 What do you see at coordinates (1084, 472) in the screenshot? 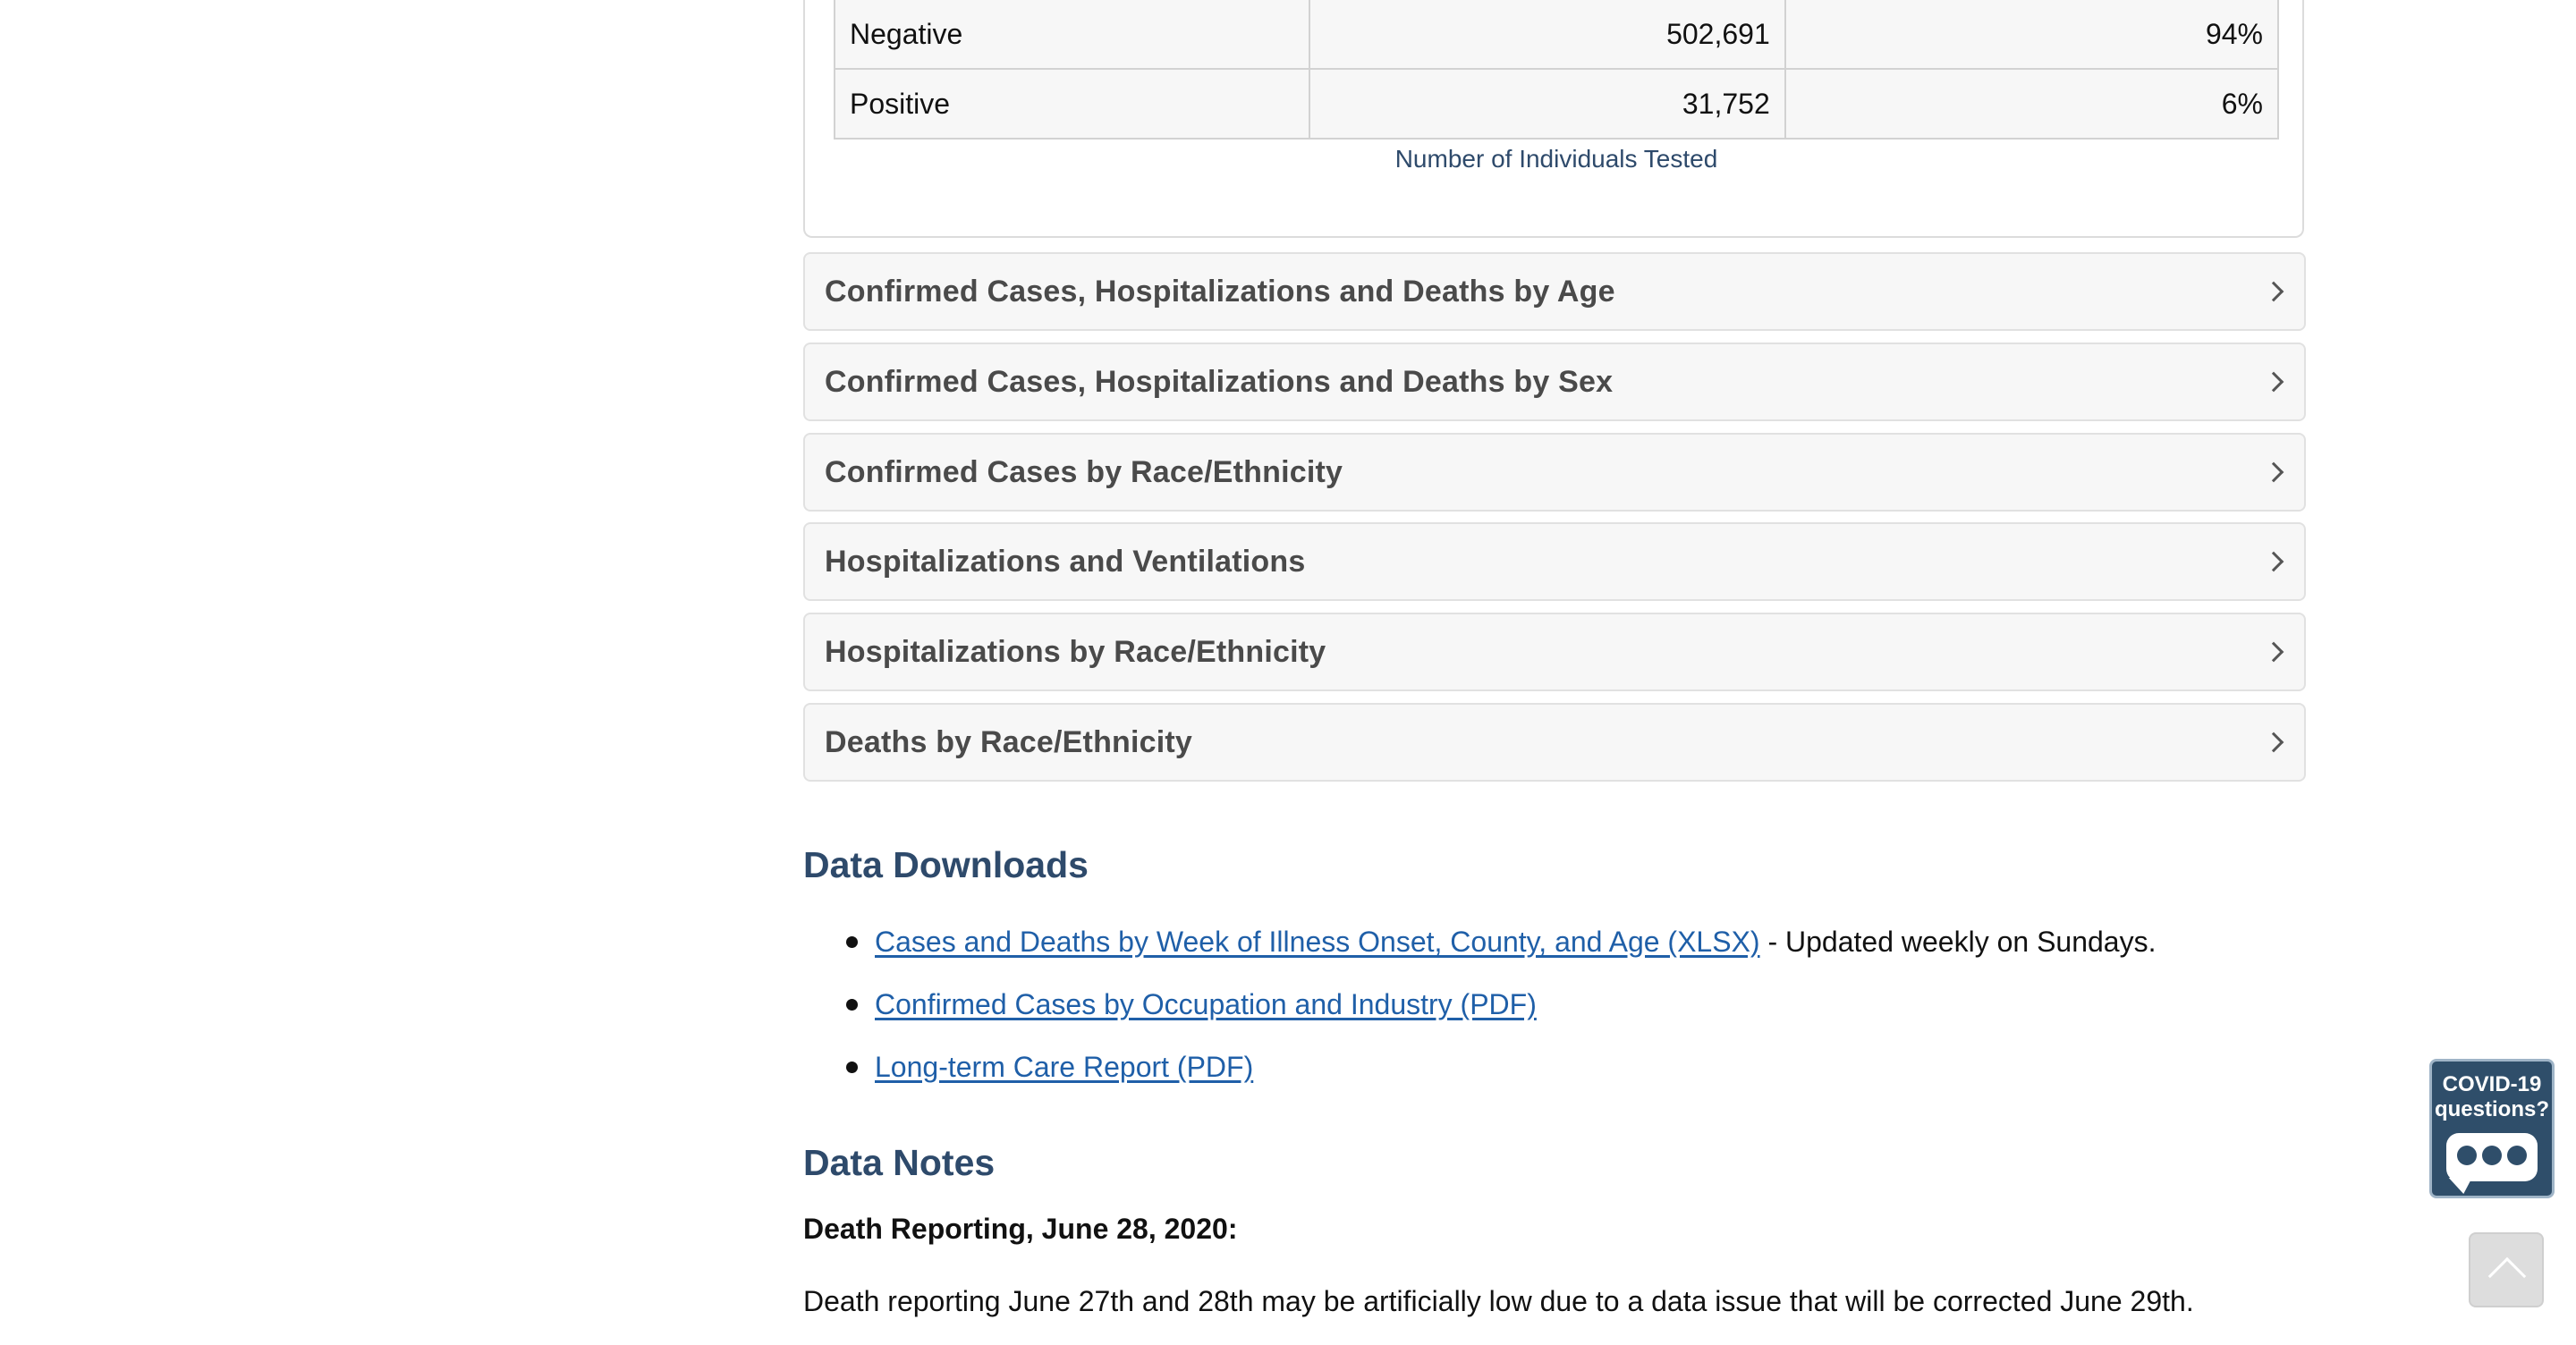
I see `accordion-title: Confirmed Cases by Race/Ethnicity` at bounding box center [1084, 472].